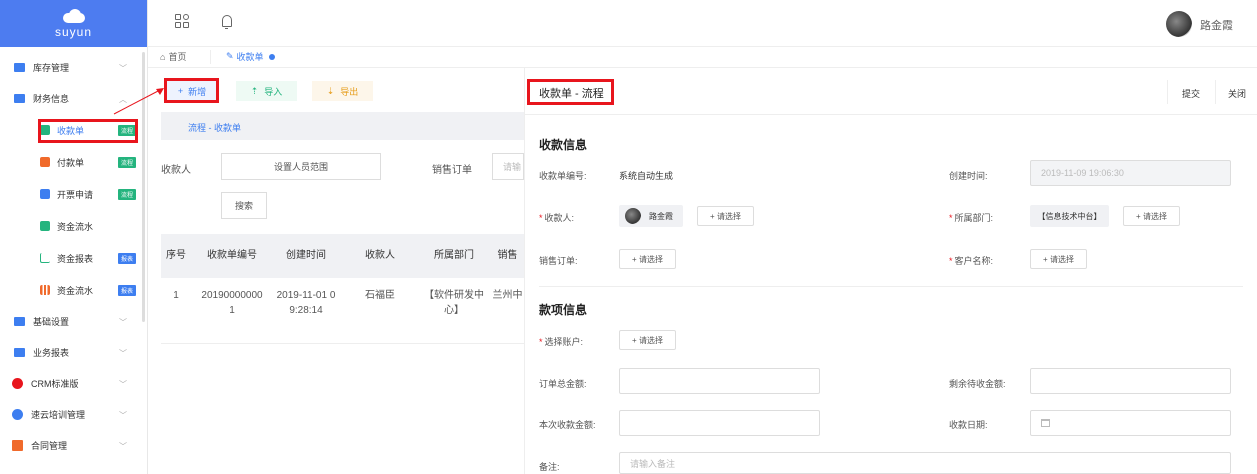 The height and width of the screenshot is (474, 1257). Describe the element at coordinates (17, 383) in the screenshot. I see `crm-icon` at that location.